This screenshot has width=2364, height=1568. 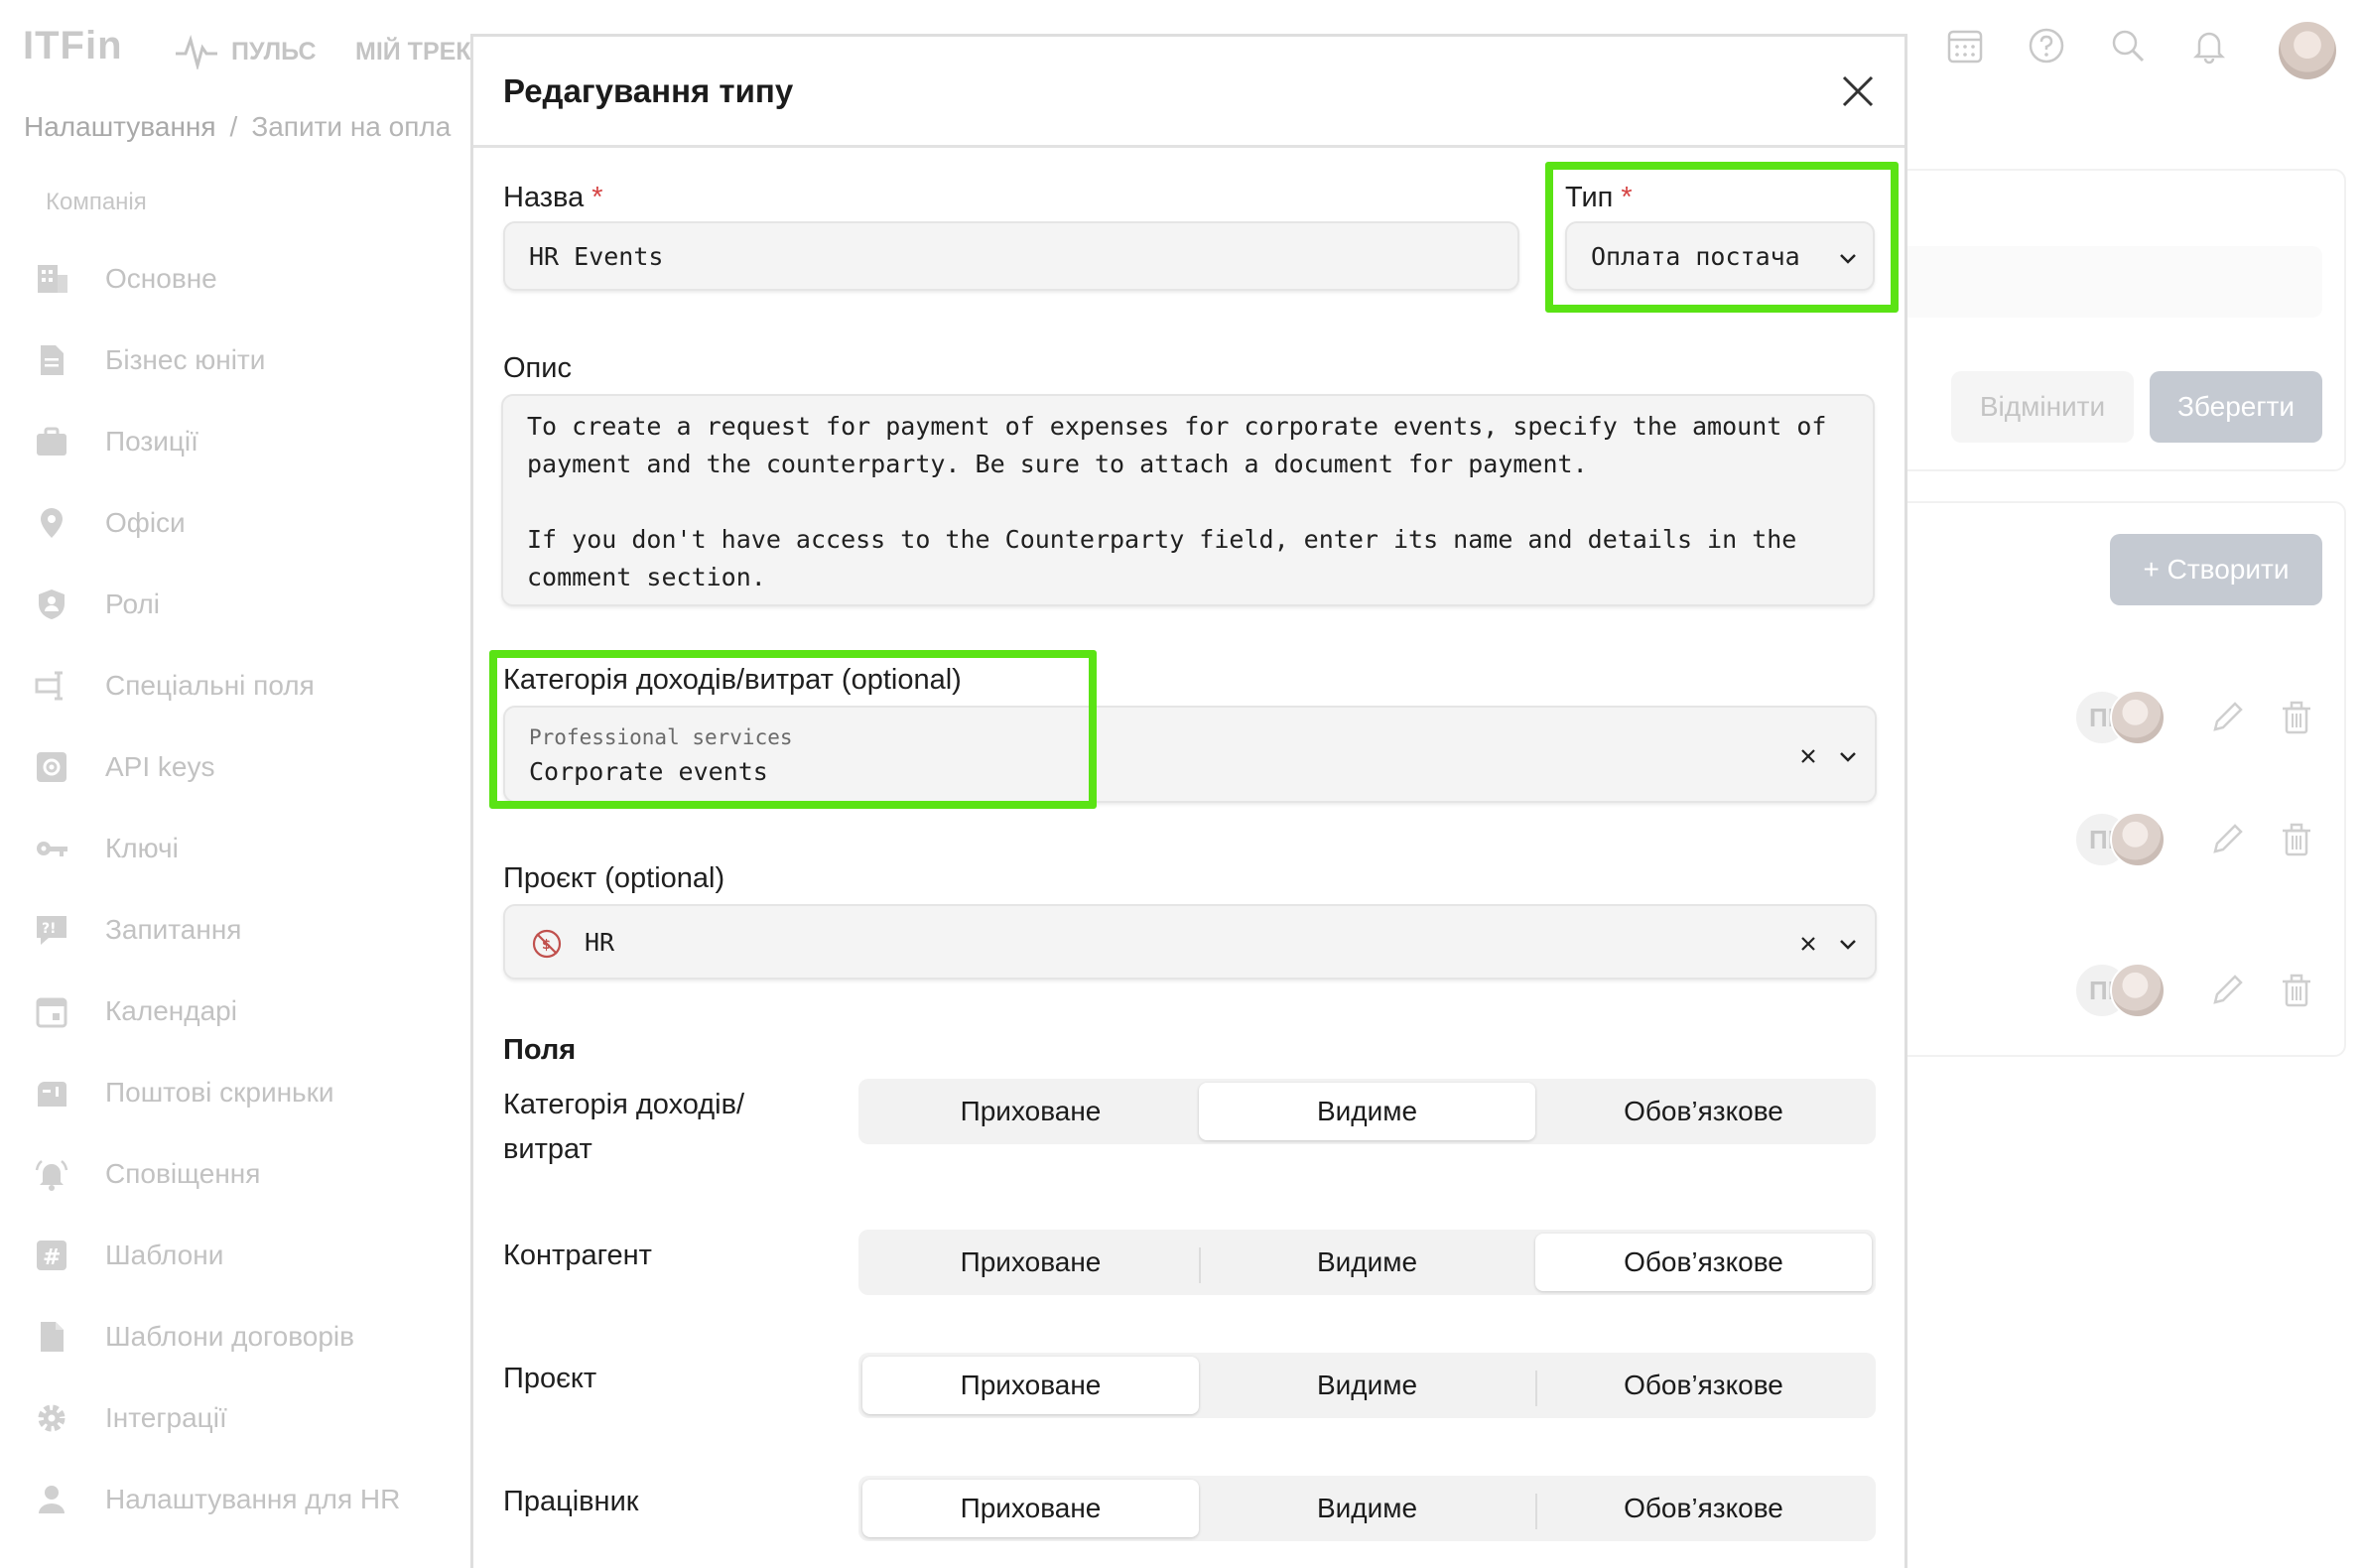 What do you see at coordinates (1848, 259) in the screenshot?
I see `chevron-down-icon` at bounding box center [1848, 259].